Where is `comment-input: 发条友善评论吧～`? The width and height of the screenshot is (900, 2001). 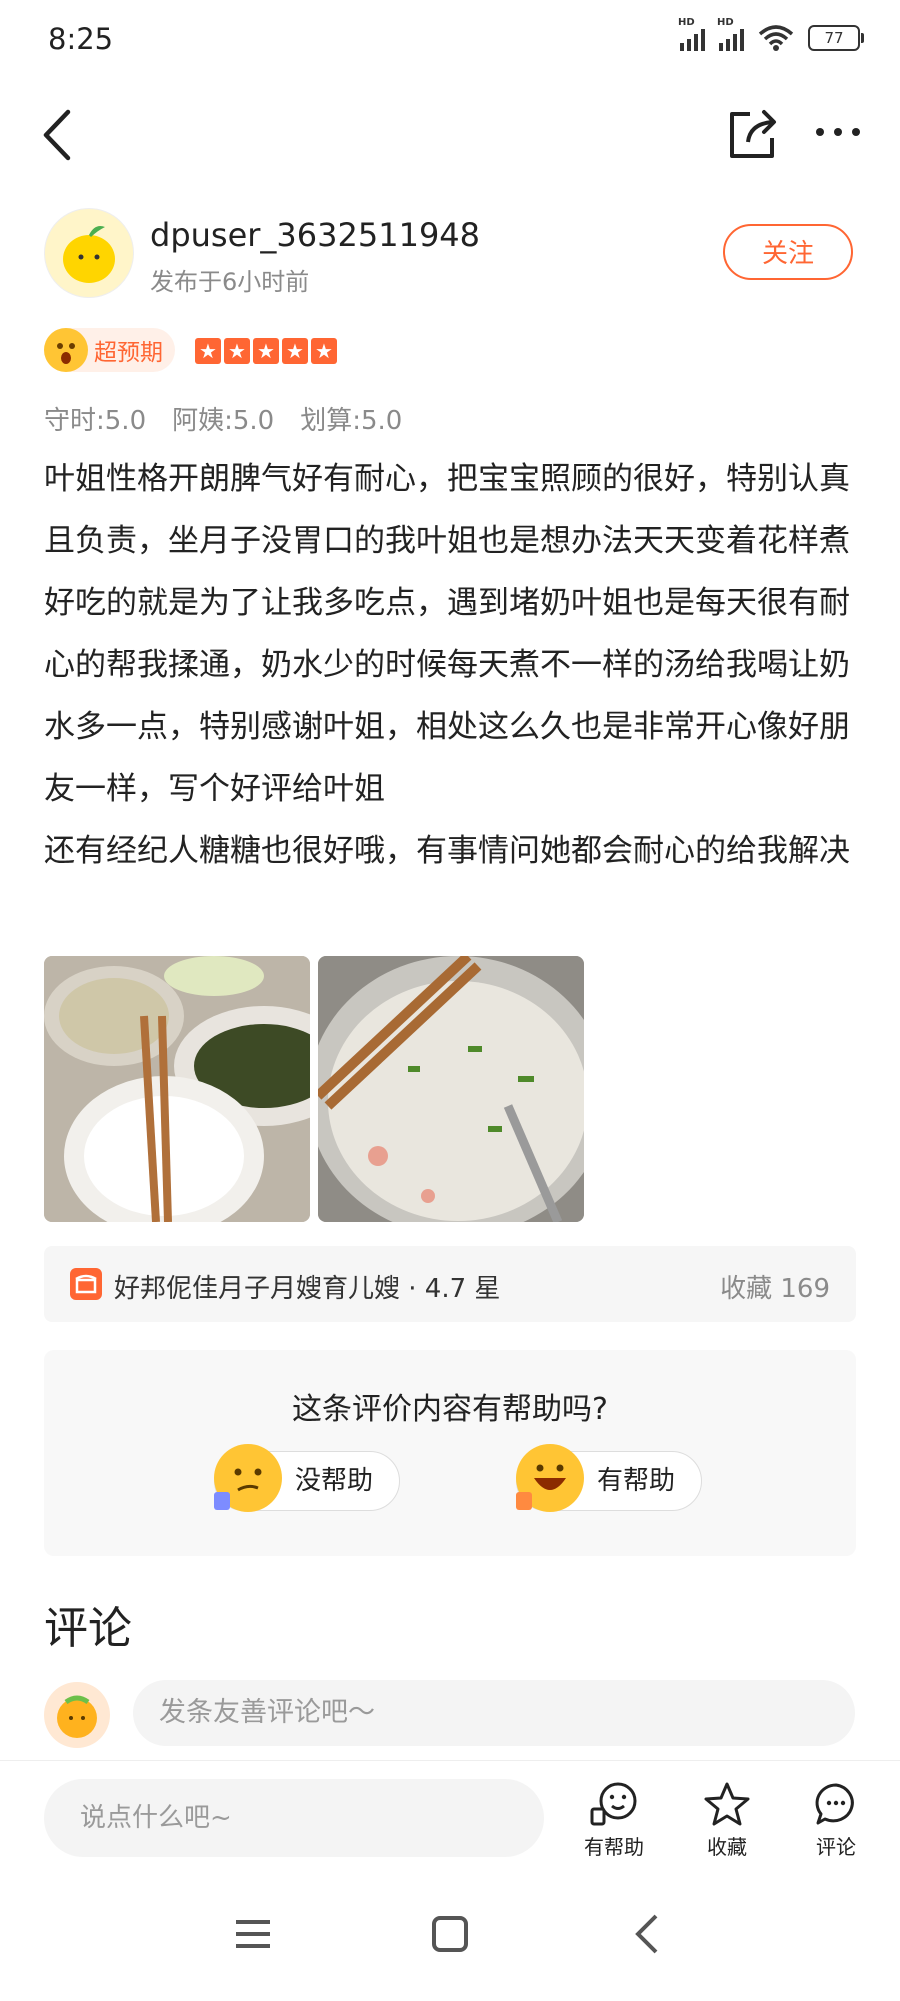
comment-input: 发条友善评论吧～ is located at coordinates (494, 1713).